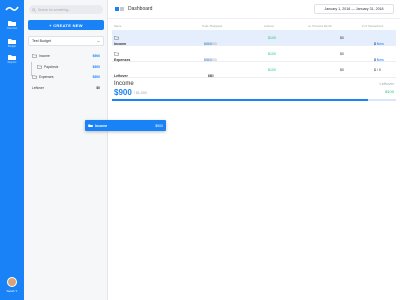  I want to click on sidebar-item-label: Income, so click(44, 56).